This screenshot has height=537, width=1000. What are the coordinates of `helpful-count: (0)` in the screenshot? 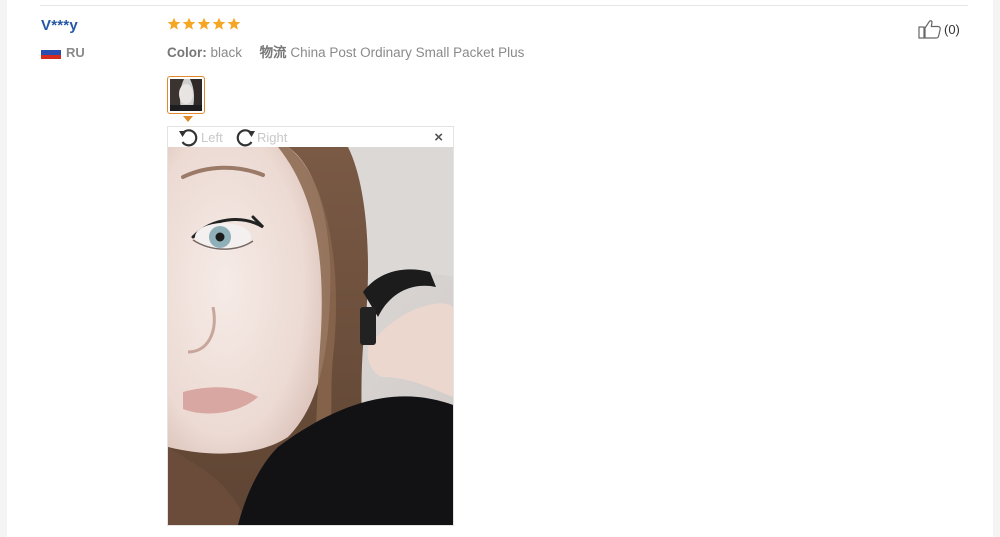 It's located at (952, 29).